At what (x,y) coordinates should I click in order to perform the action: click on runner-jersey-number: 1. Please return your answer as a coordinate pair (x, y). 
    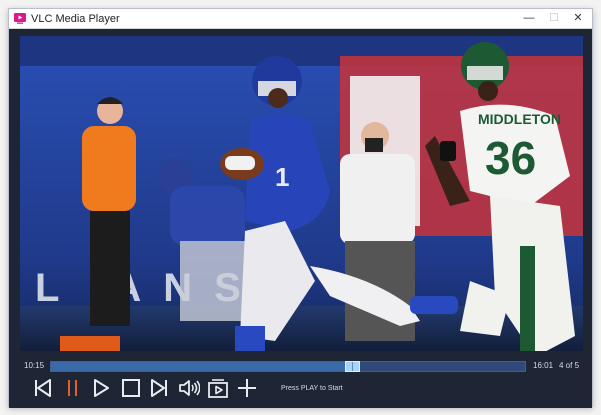
    Looking at the image, I should click on (282, 177).